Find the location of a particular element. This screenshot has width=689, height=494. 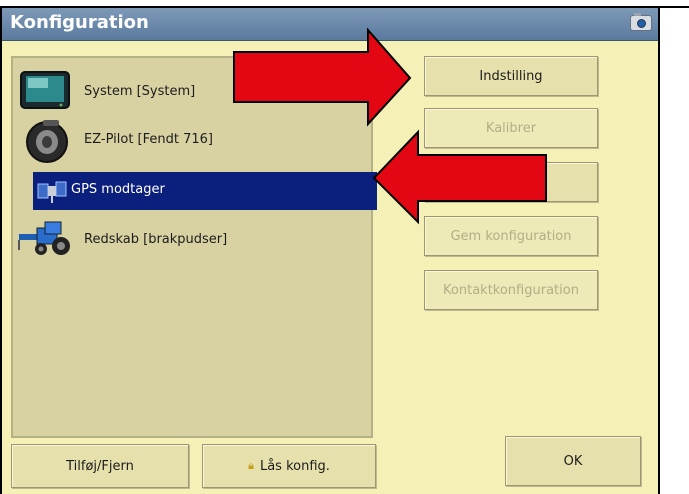

list-item-implement: Redskab [brakpudser] is located at coordinates (192, 240).